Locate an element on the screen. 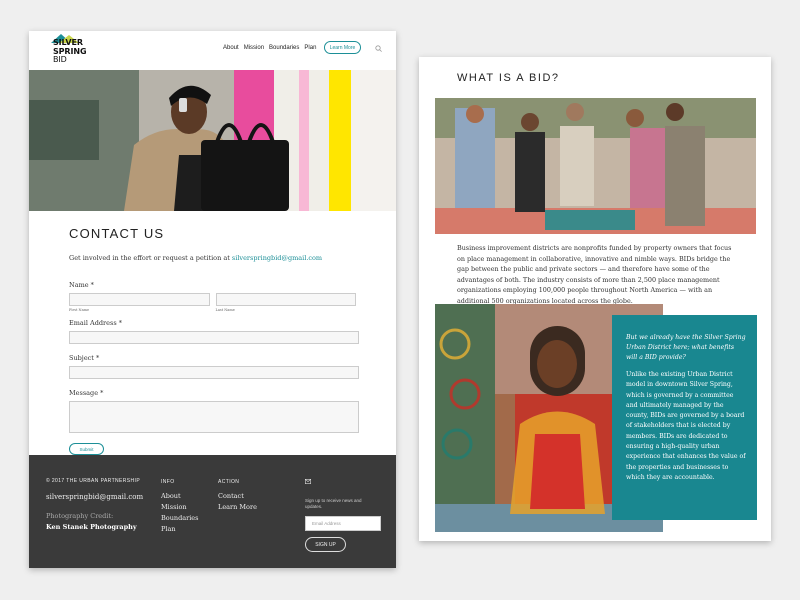  first-name-sublabel: First Name is located at coordinates (79, 310).